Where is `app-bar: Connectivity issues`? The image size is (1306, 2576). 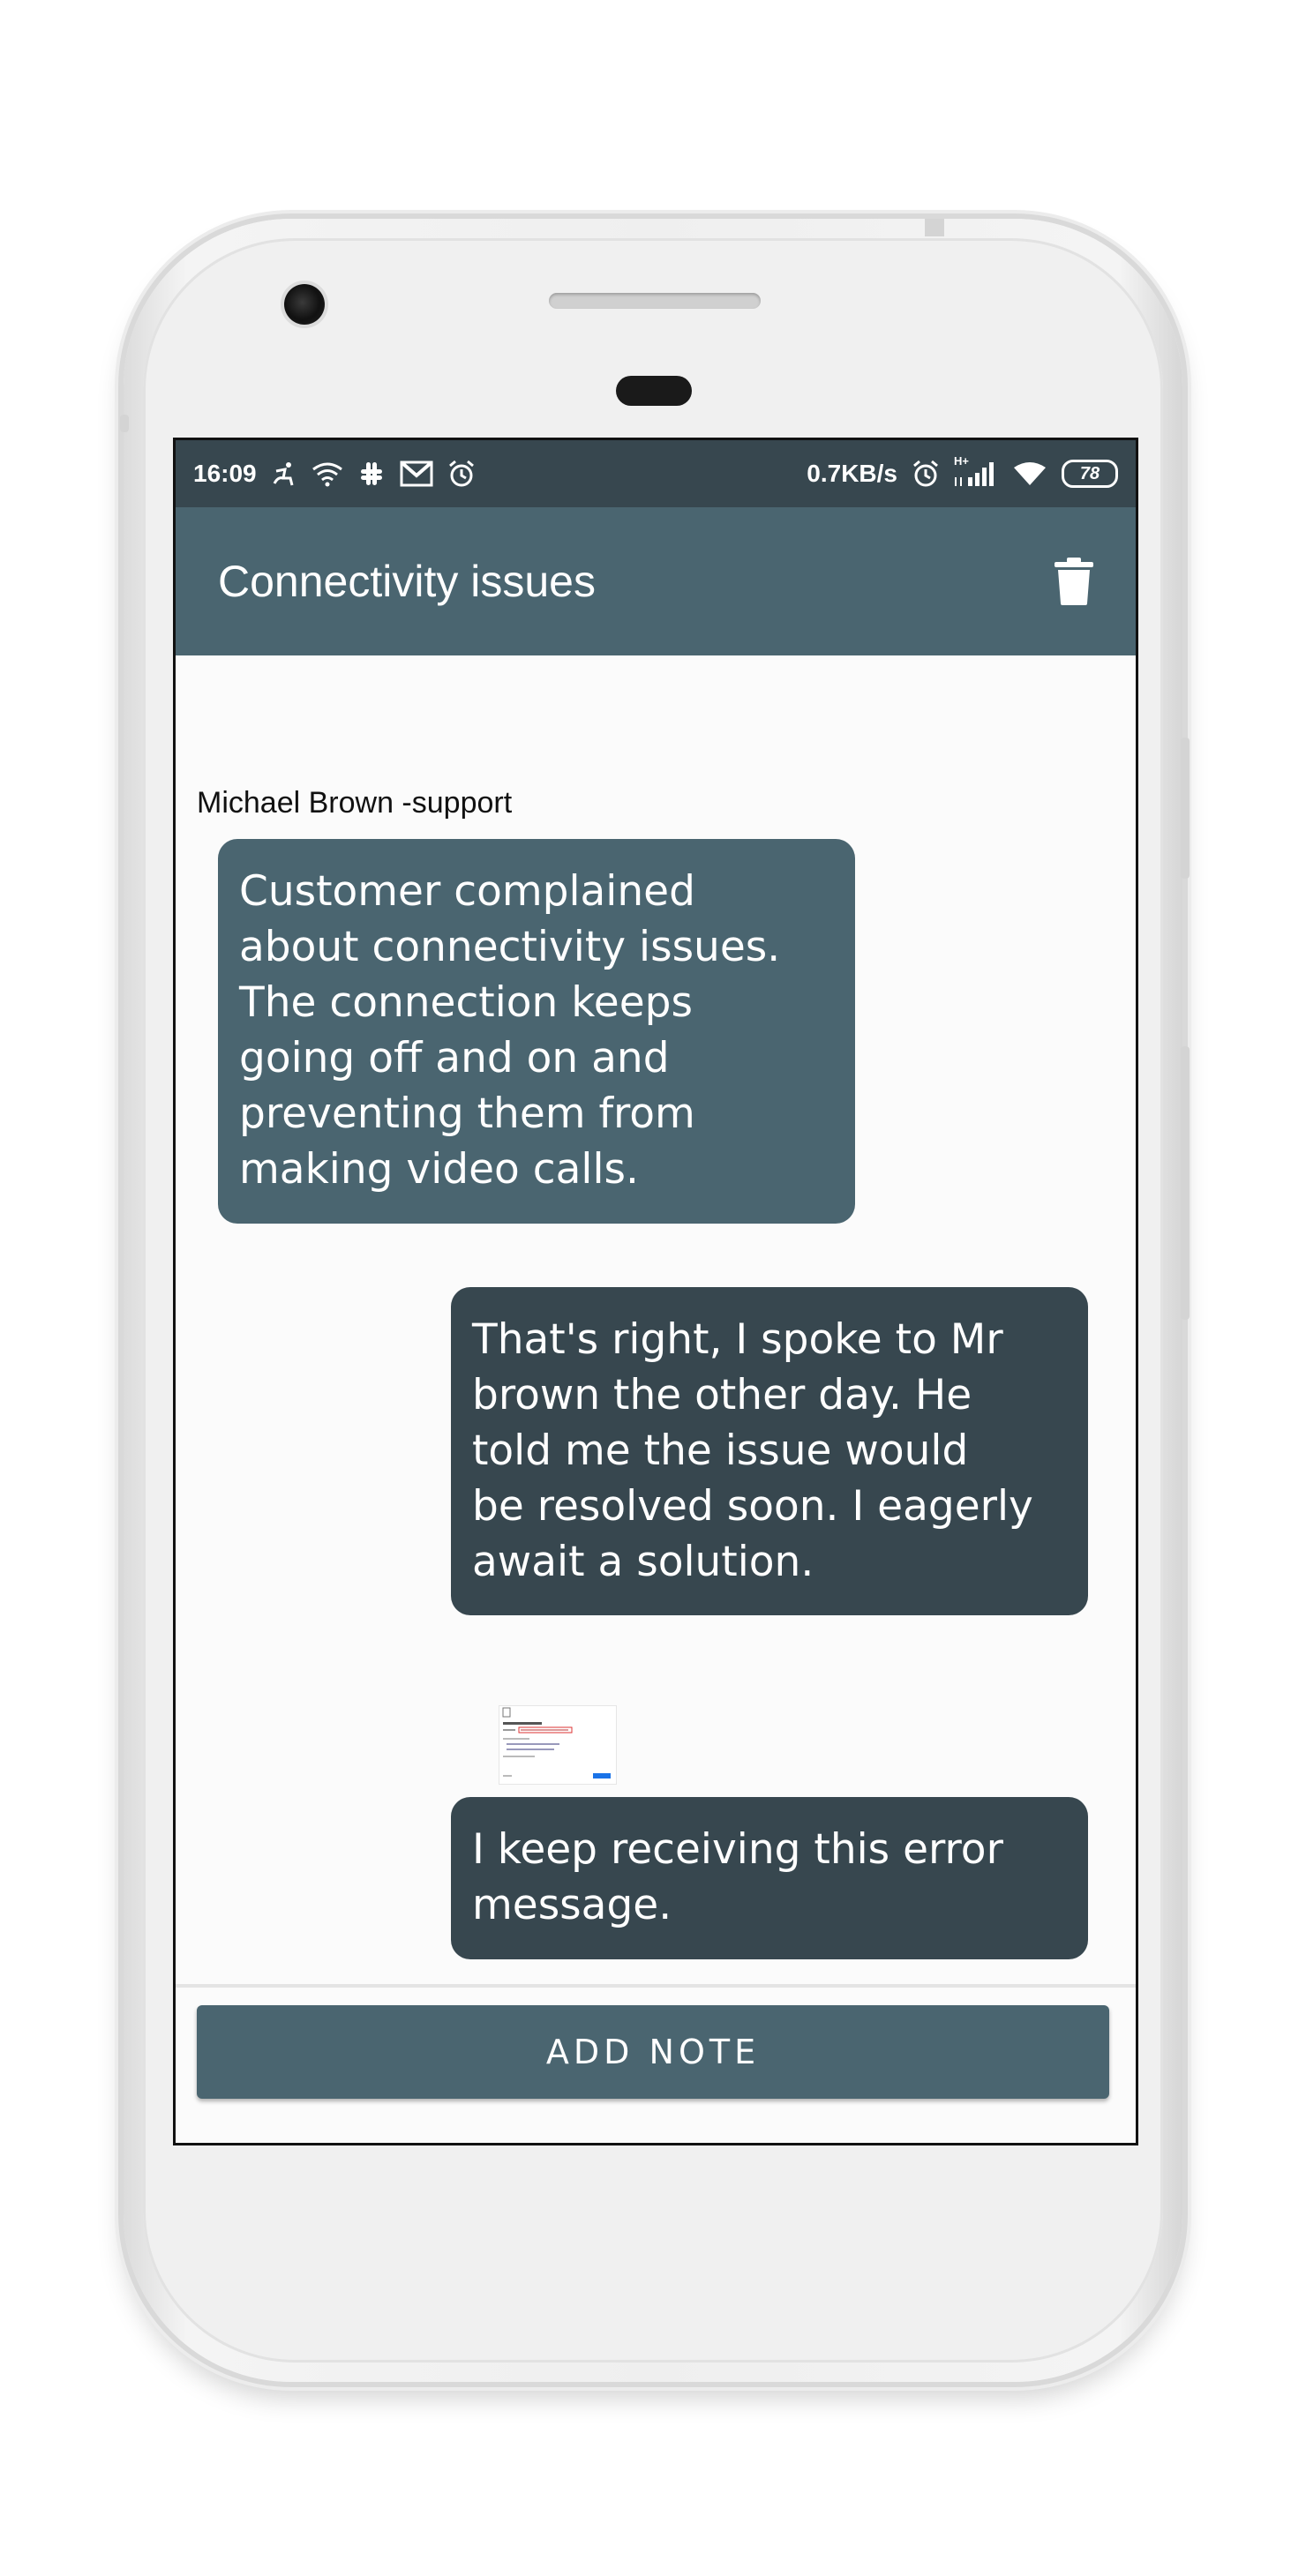
app-bar: Connectivity issues is located at coordinates (656, 581).